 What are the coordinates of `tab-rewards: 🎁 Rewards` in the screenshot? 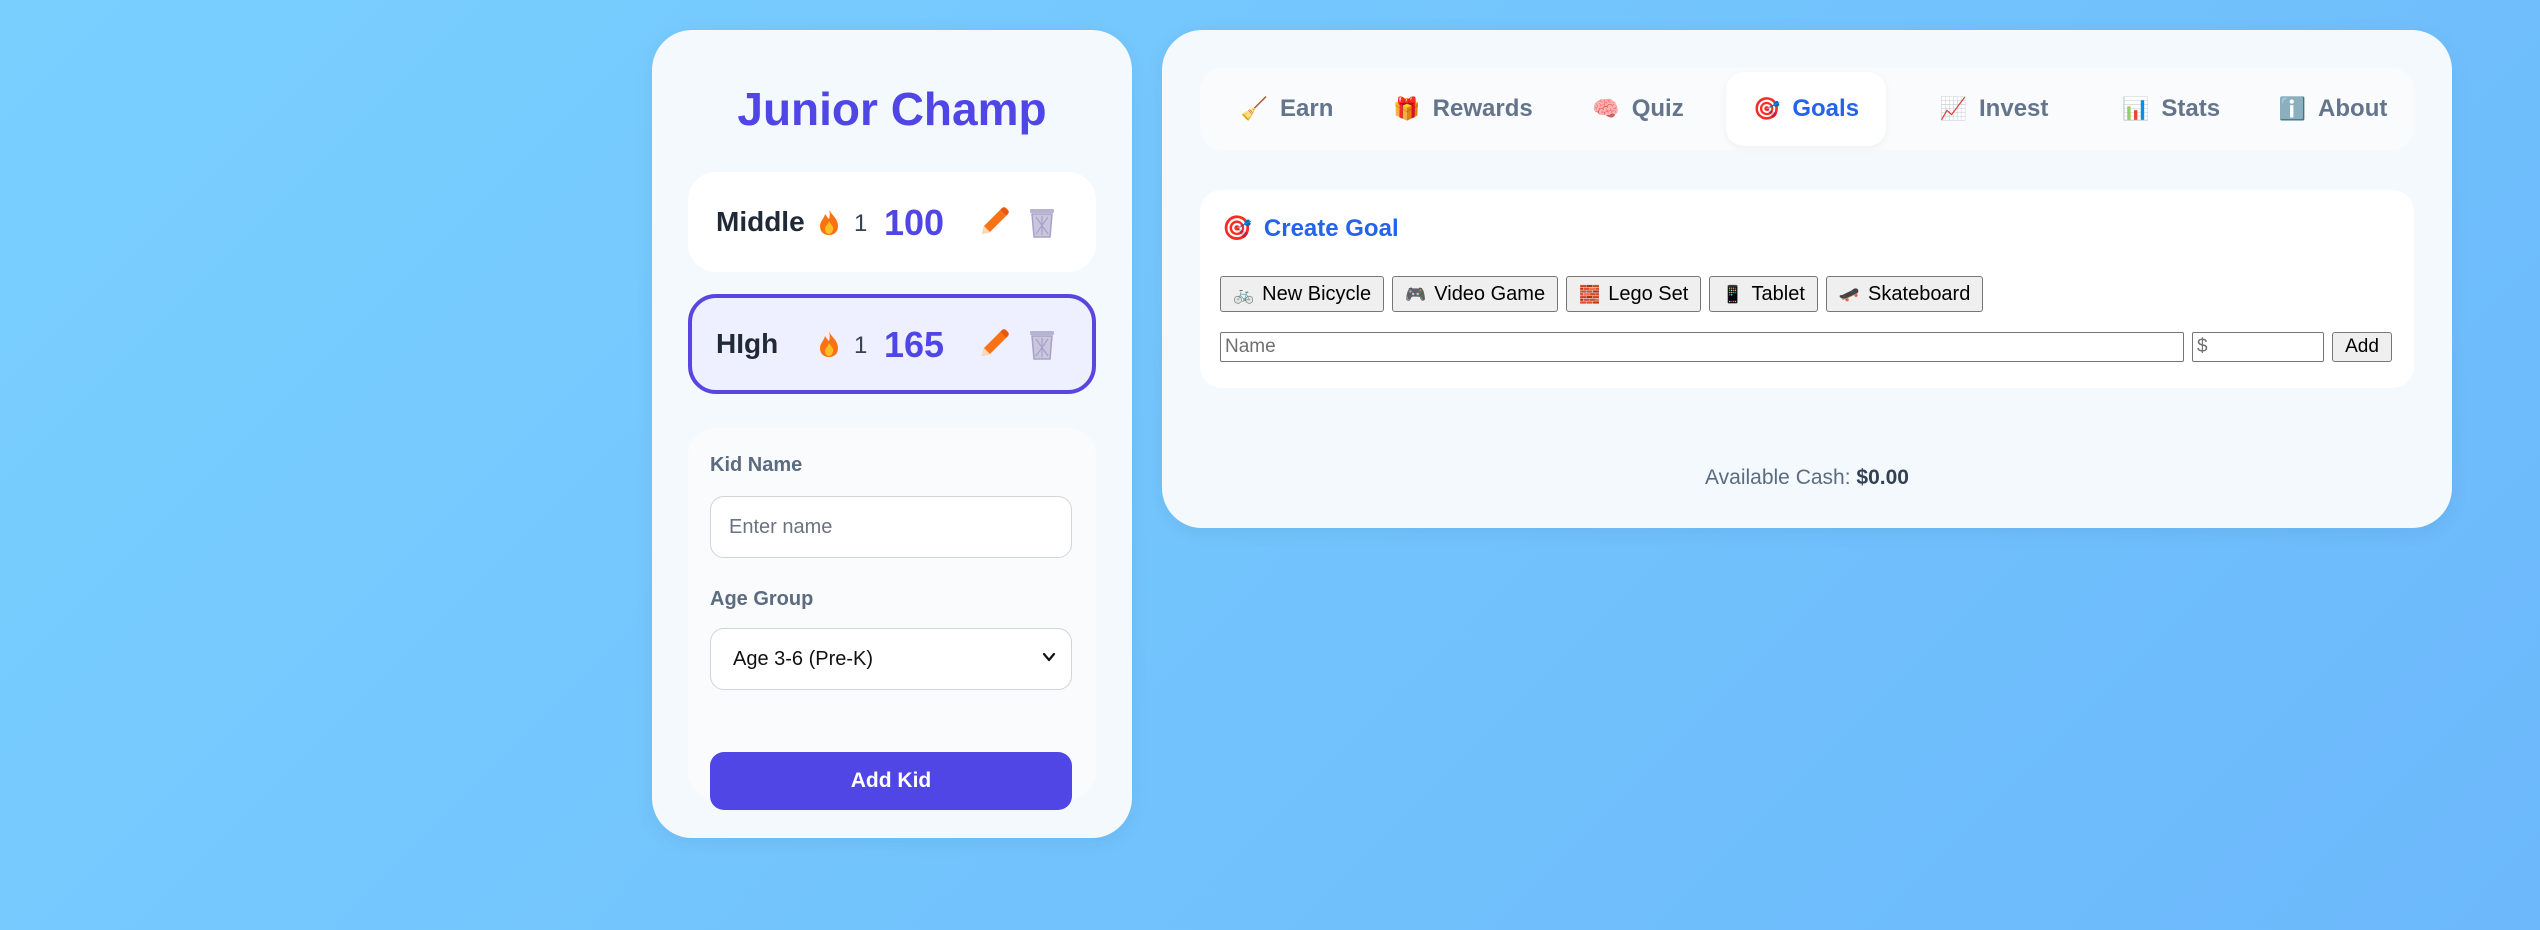 It's located at (1463, 109).